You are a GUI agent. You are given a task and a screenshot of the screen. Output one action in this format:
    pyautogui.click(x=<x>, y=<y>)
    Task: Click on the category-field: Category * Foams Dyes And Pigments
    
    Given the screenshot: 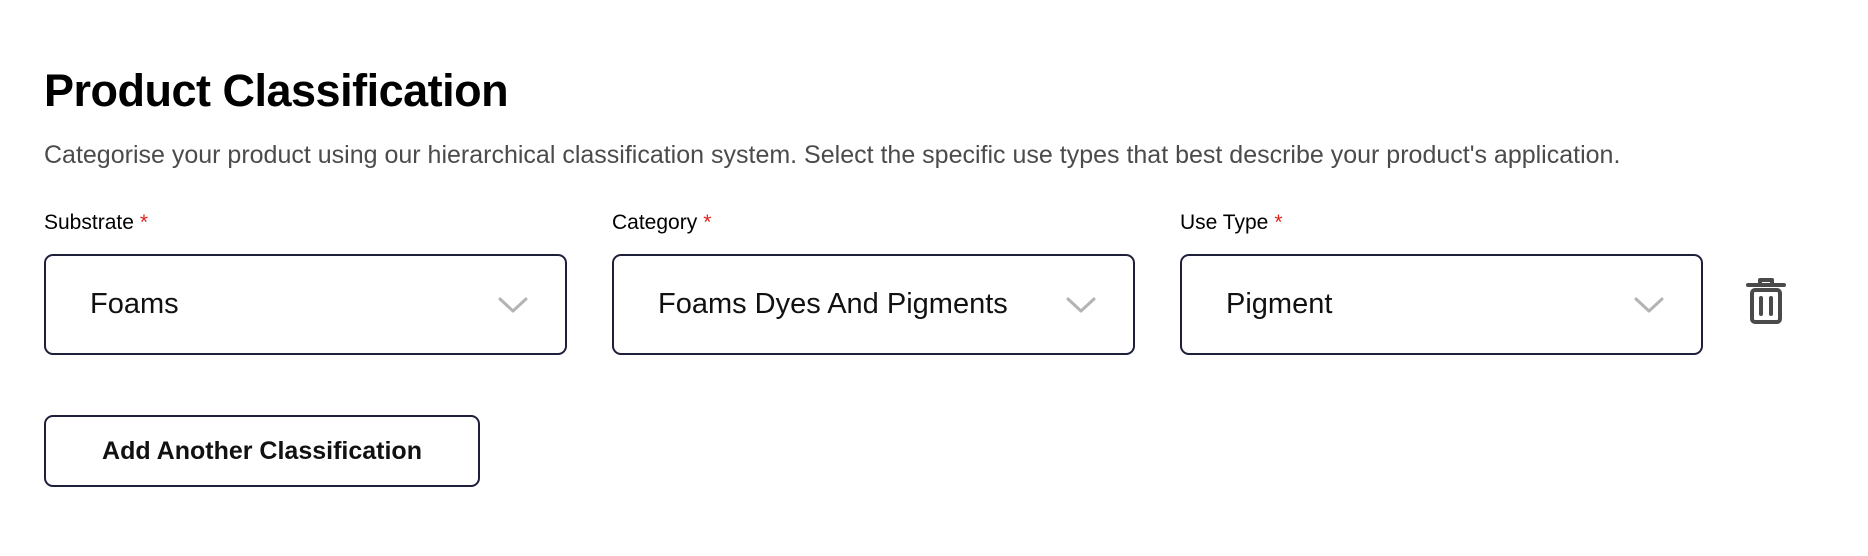 What is the action you would take?
    pyautogui.click(x=873, y=282)
    